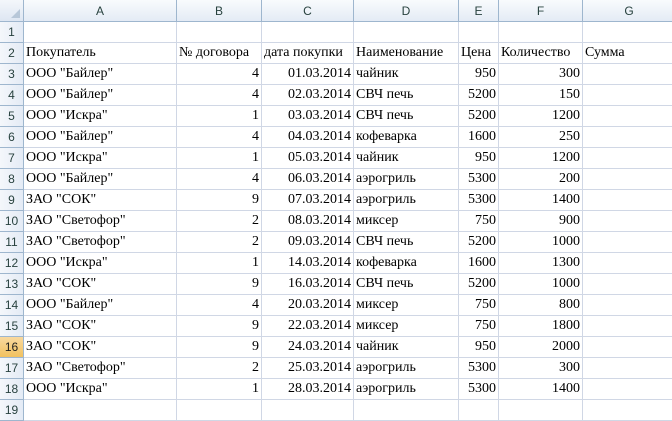 The height and width of the screenshot is (421, 672). Describe the element at coordinates (541, 347) in the screenshot. I see `cell-f16: 2000` at that location.